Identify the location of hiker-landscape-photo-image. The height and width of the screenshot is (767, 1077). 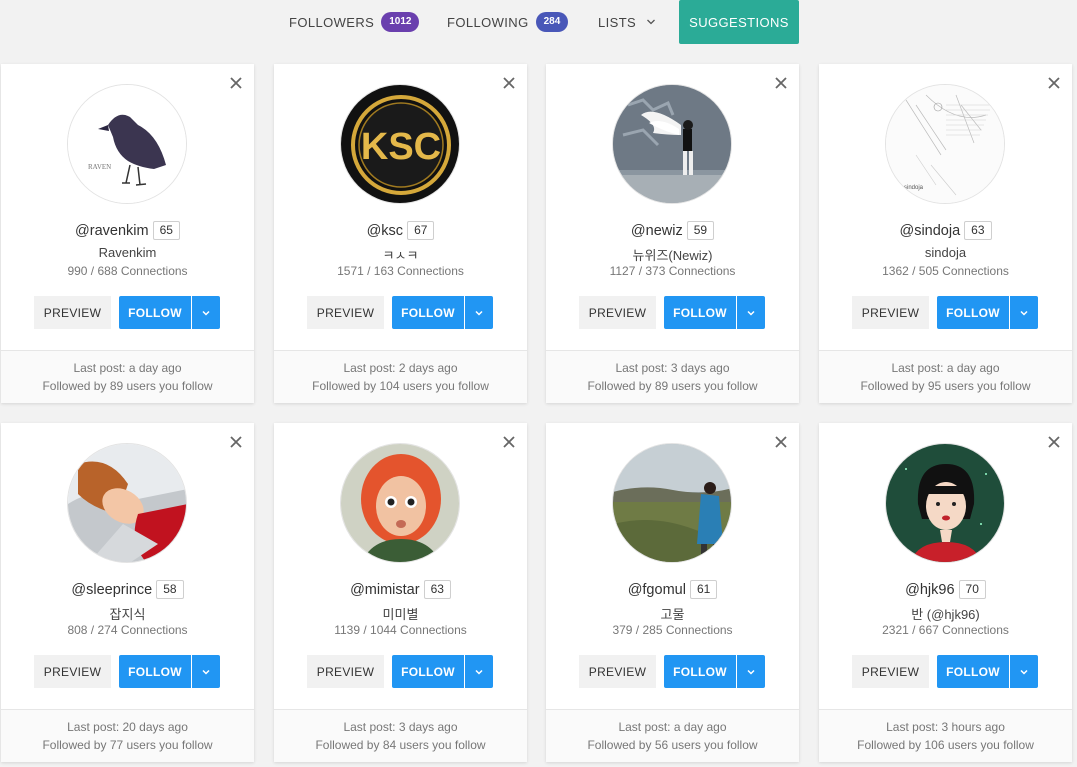
(672, 503).